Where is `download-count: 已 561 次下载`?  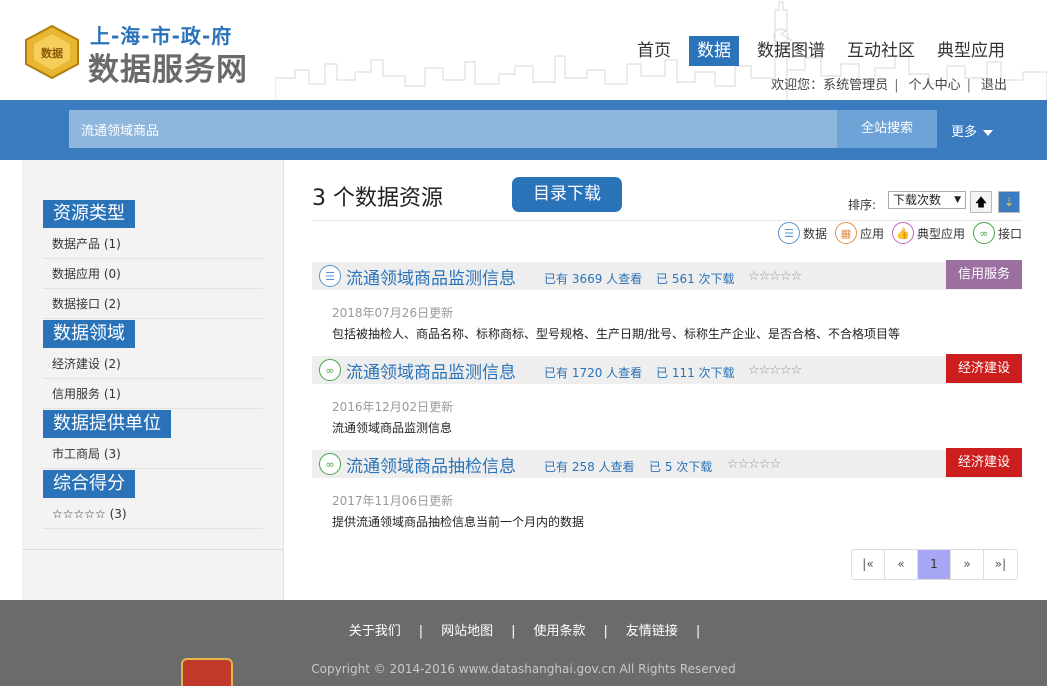
download-count: 已 561 次下载 is located at coordinates (695, 279).